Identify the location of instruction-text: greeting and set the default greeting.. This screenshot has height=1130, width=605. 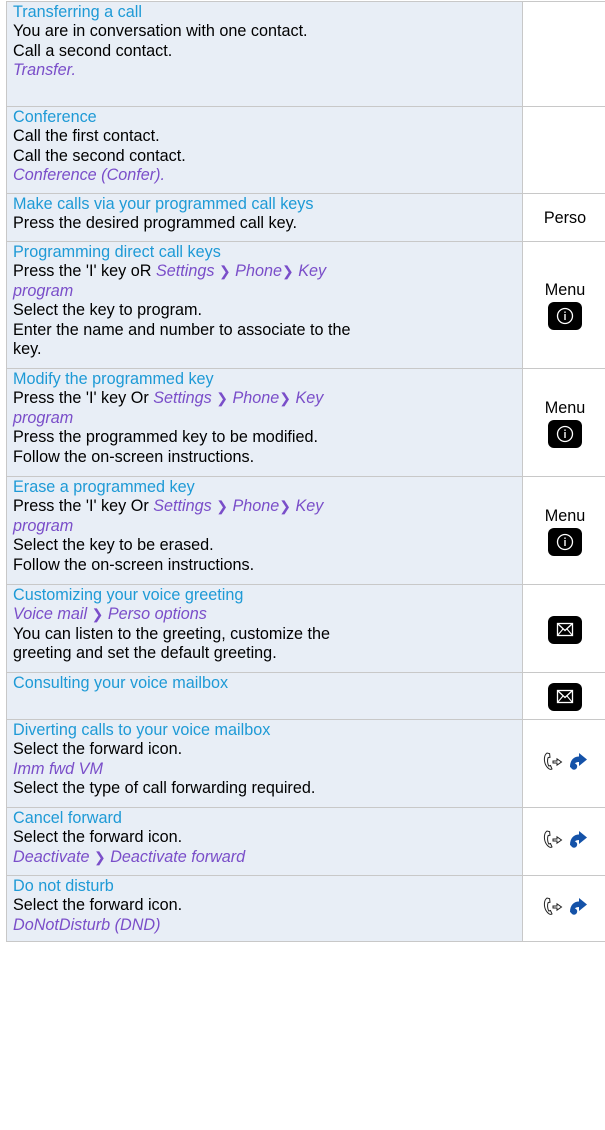
(145, 653).